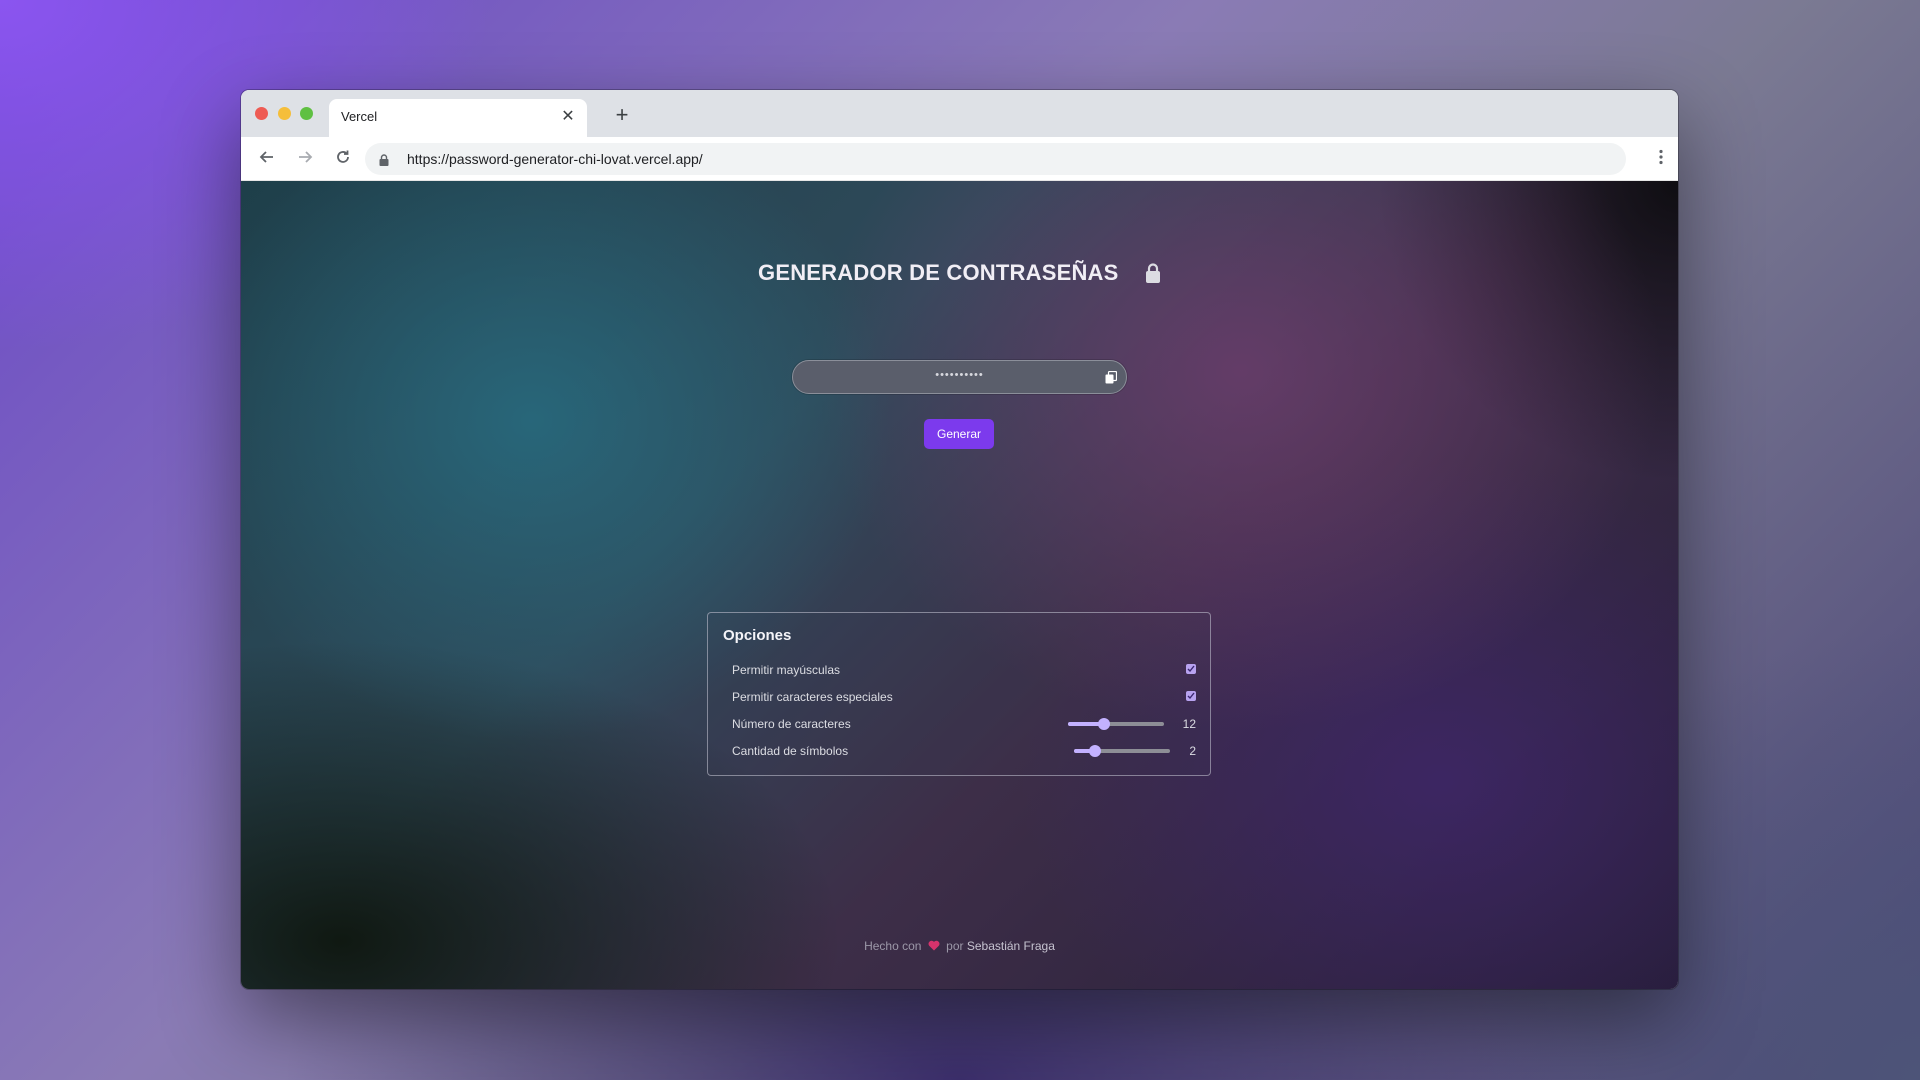 Image resolution: width=1920 pixels, height=1080 pixels. I want to click on option-uppercase: Permitir mayúsculas, so click(964, 670).